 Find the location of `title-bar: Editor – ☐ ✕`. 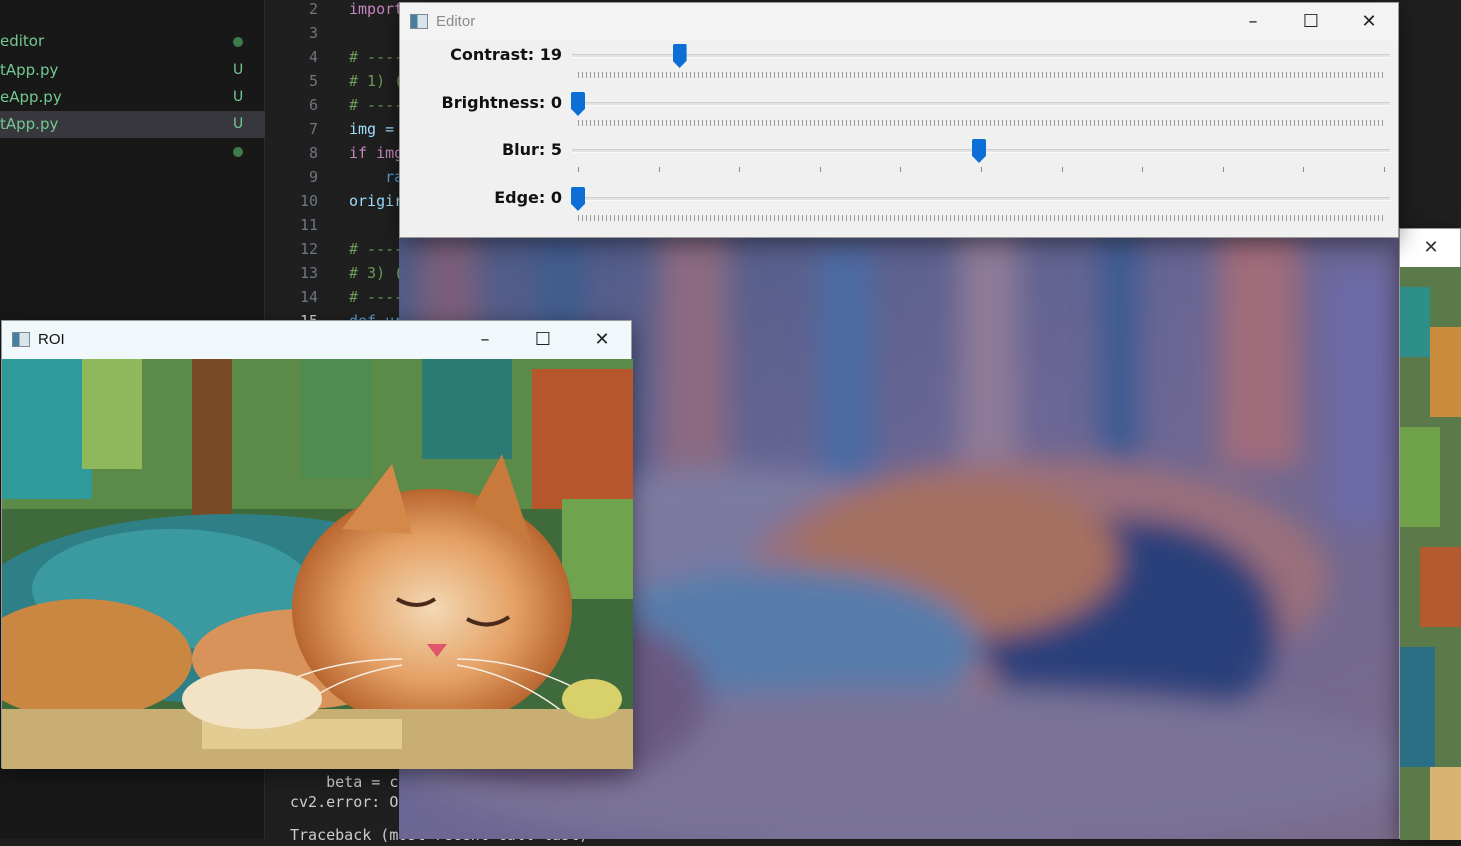

title-bar: Editor – ☐ ✕ is located at coordinates (899, 22).